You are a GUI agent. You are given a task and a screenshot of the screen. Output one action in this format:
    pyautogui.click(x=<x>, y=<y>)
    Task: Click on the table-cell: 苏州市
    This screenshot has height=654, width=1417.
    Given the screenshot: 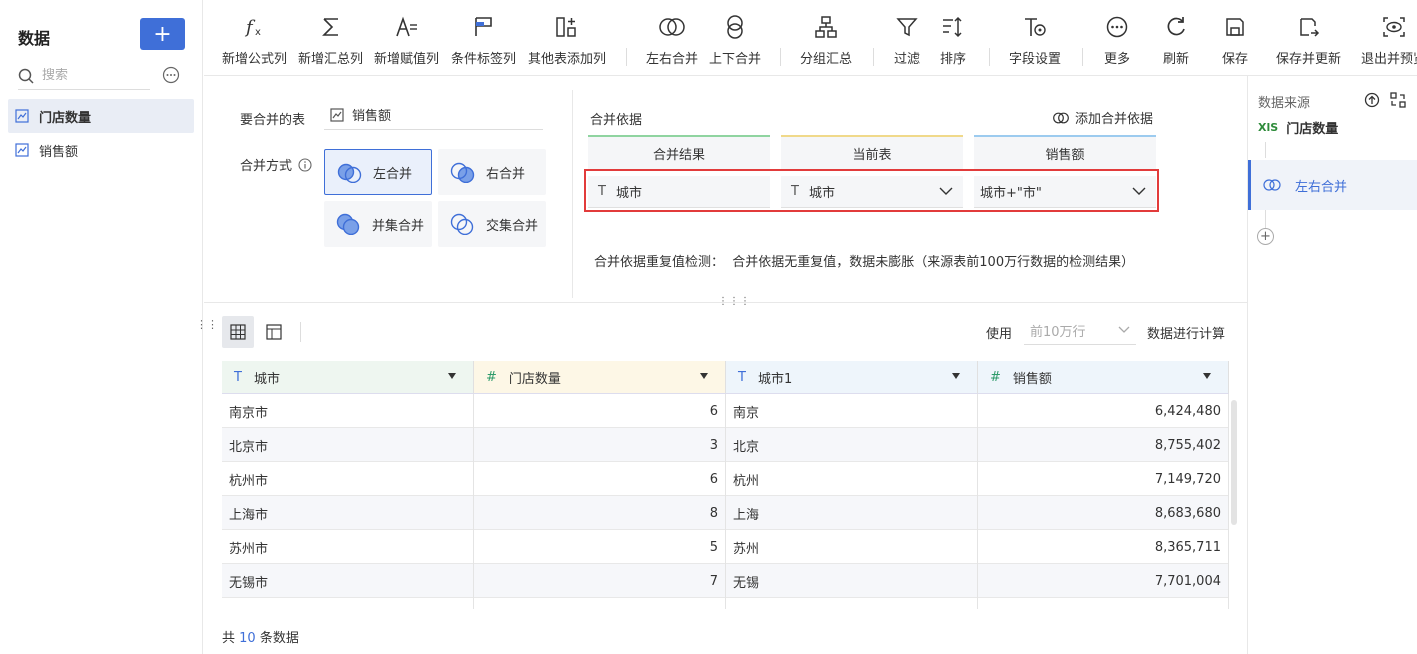 What is the action you would take?
    pyautogui.click(x=348, y=547)
    